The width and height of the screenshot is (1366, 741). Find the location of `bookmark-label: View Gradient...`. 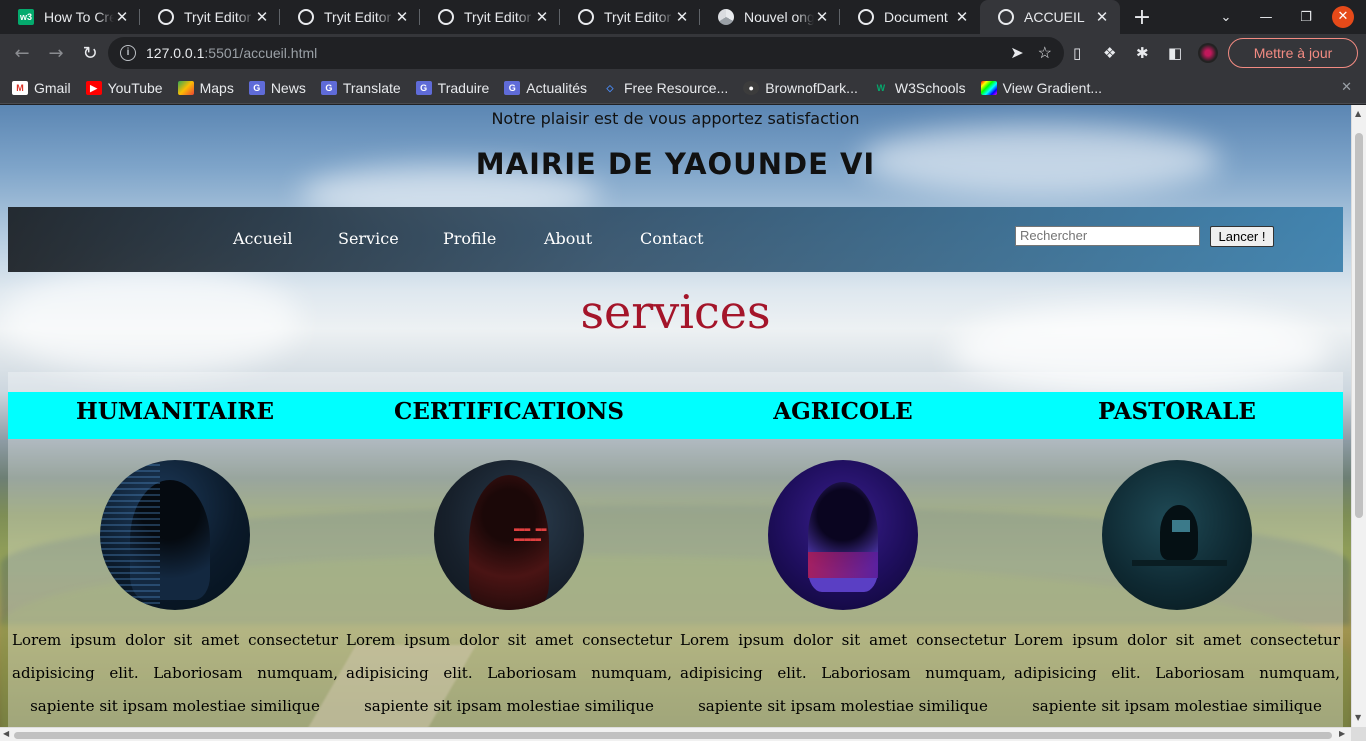

bookmark-label: View Gradient... is located at coordinates (1052, 87).